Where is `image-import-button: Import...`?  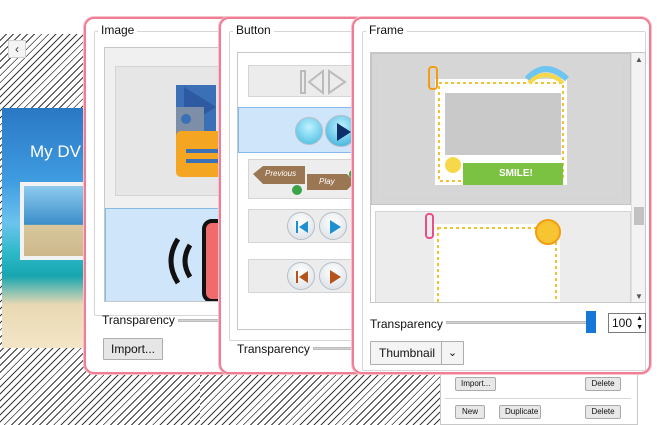
image-import-button: Import... is located at coordinates (133, 349).